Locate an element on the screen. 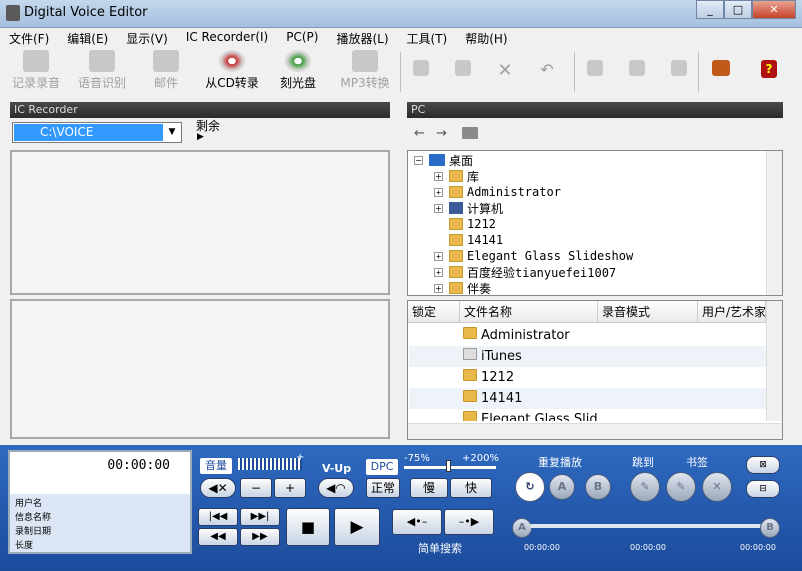 The height and width of the screenshot is (571, 802). seek-a-marker: A is located at coordinates (522, 528).